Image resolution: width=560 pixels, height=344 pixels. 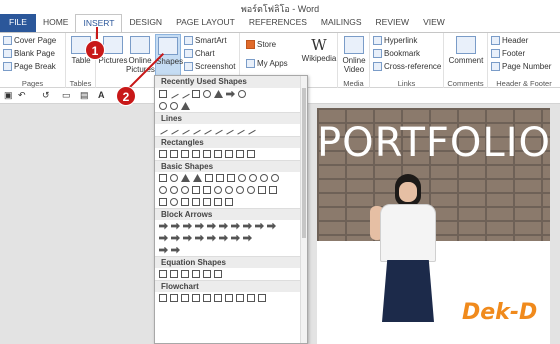 I want to click on chart-button: Chart, so click(x=199, y=54).